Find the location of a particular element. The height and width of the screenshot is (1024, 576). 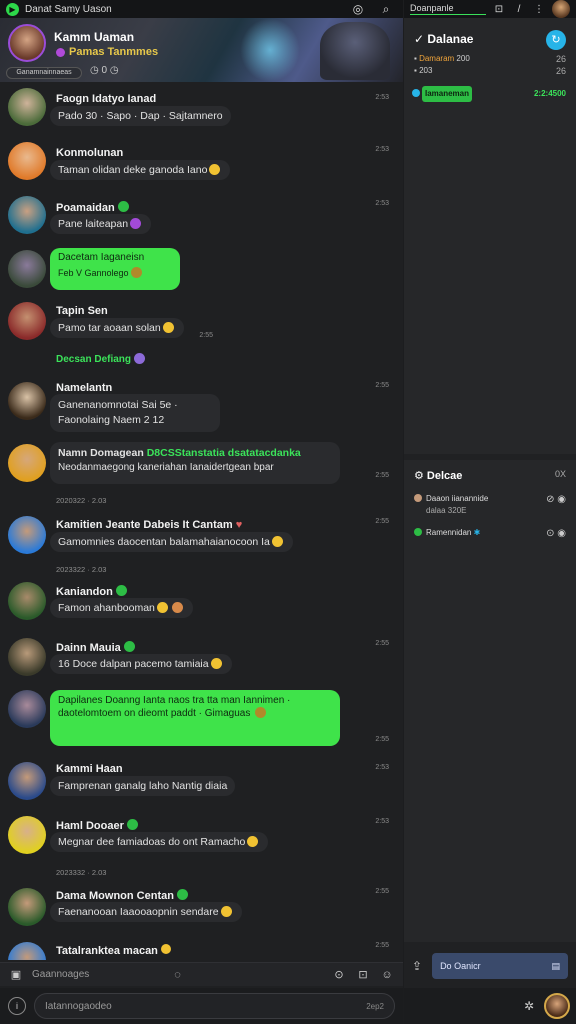

message-author: Dama Mownon Centan is located at coordinates (122, 895).